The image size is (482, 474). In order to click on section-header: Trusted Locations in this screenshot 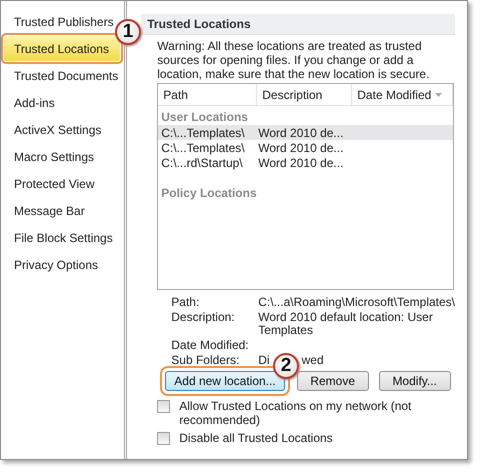, I will do `click(298, 24)`.